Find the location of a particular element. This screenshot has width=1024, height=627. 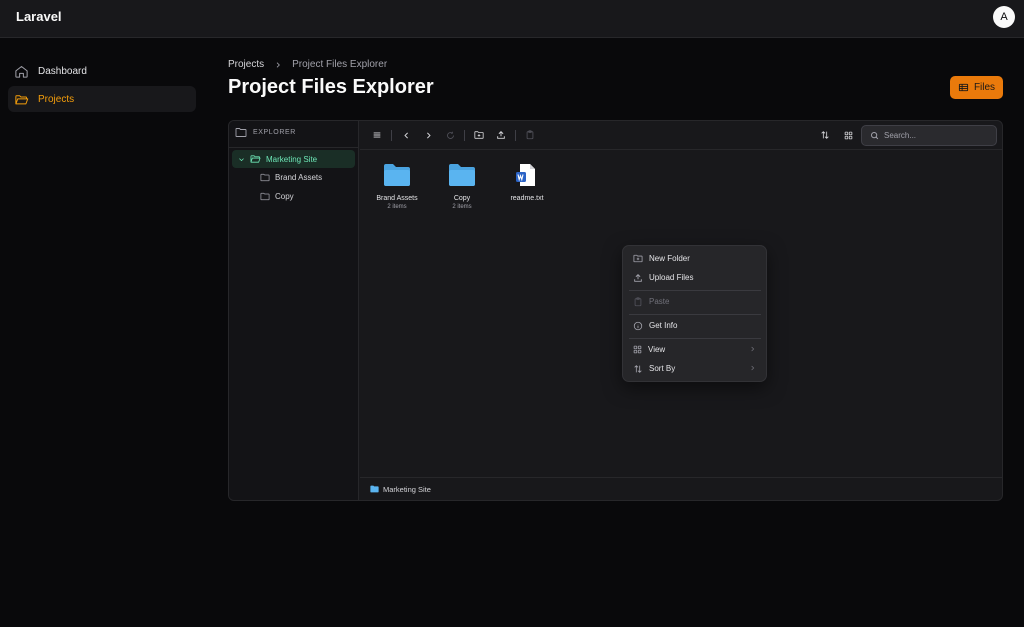

folder-item-brand-assets: Brand Assets 2 items is located at coordinates (397, 186).